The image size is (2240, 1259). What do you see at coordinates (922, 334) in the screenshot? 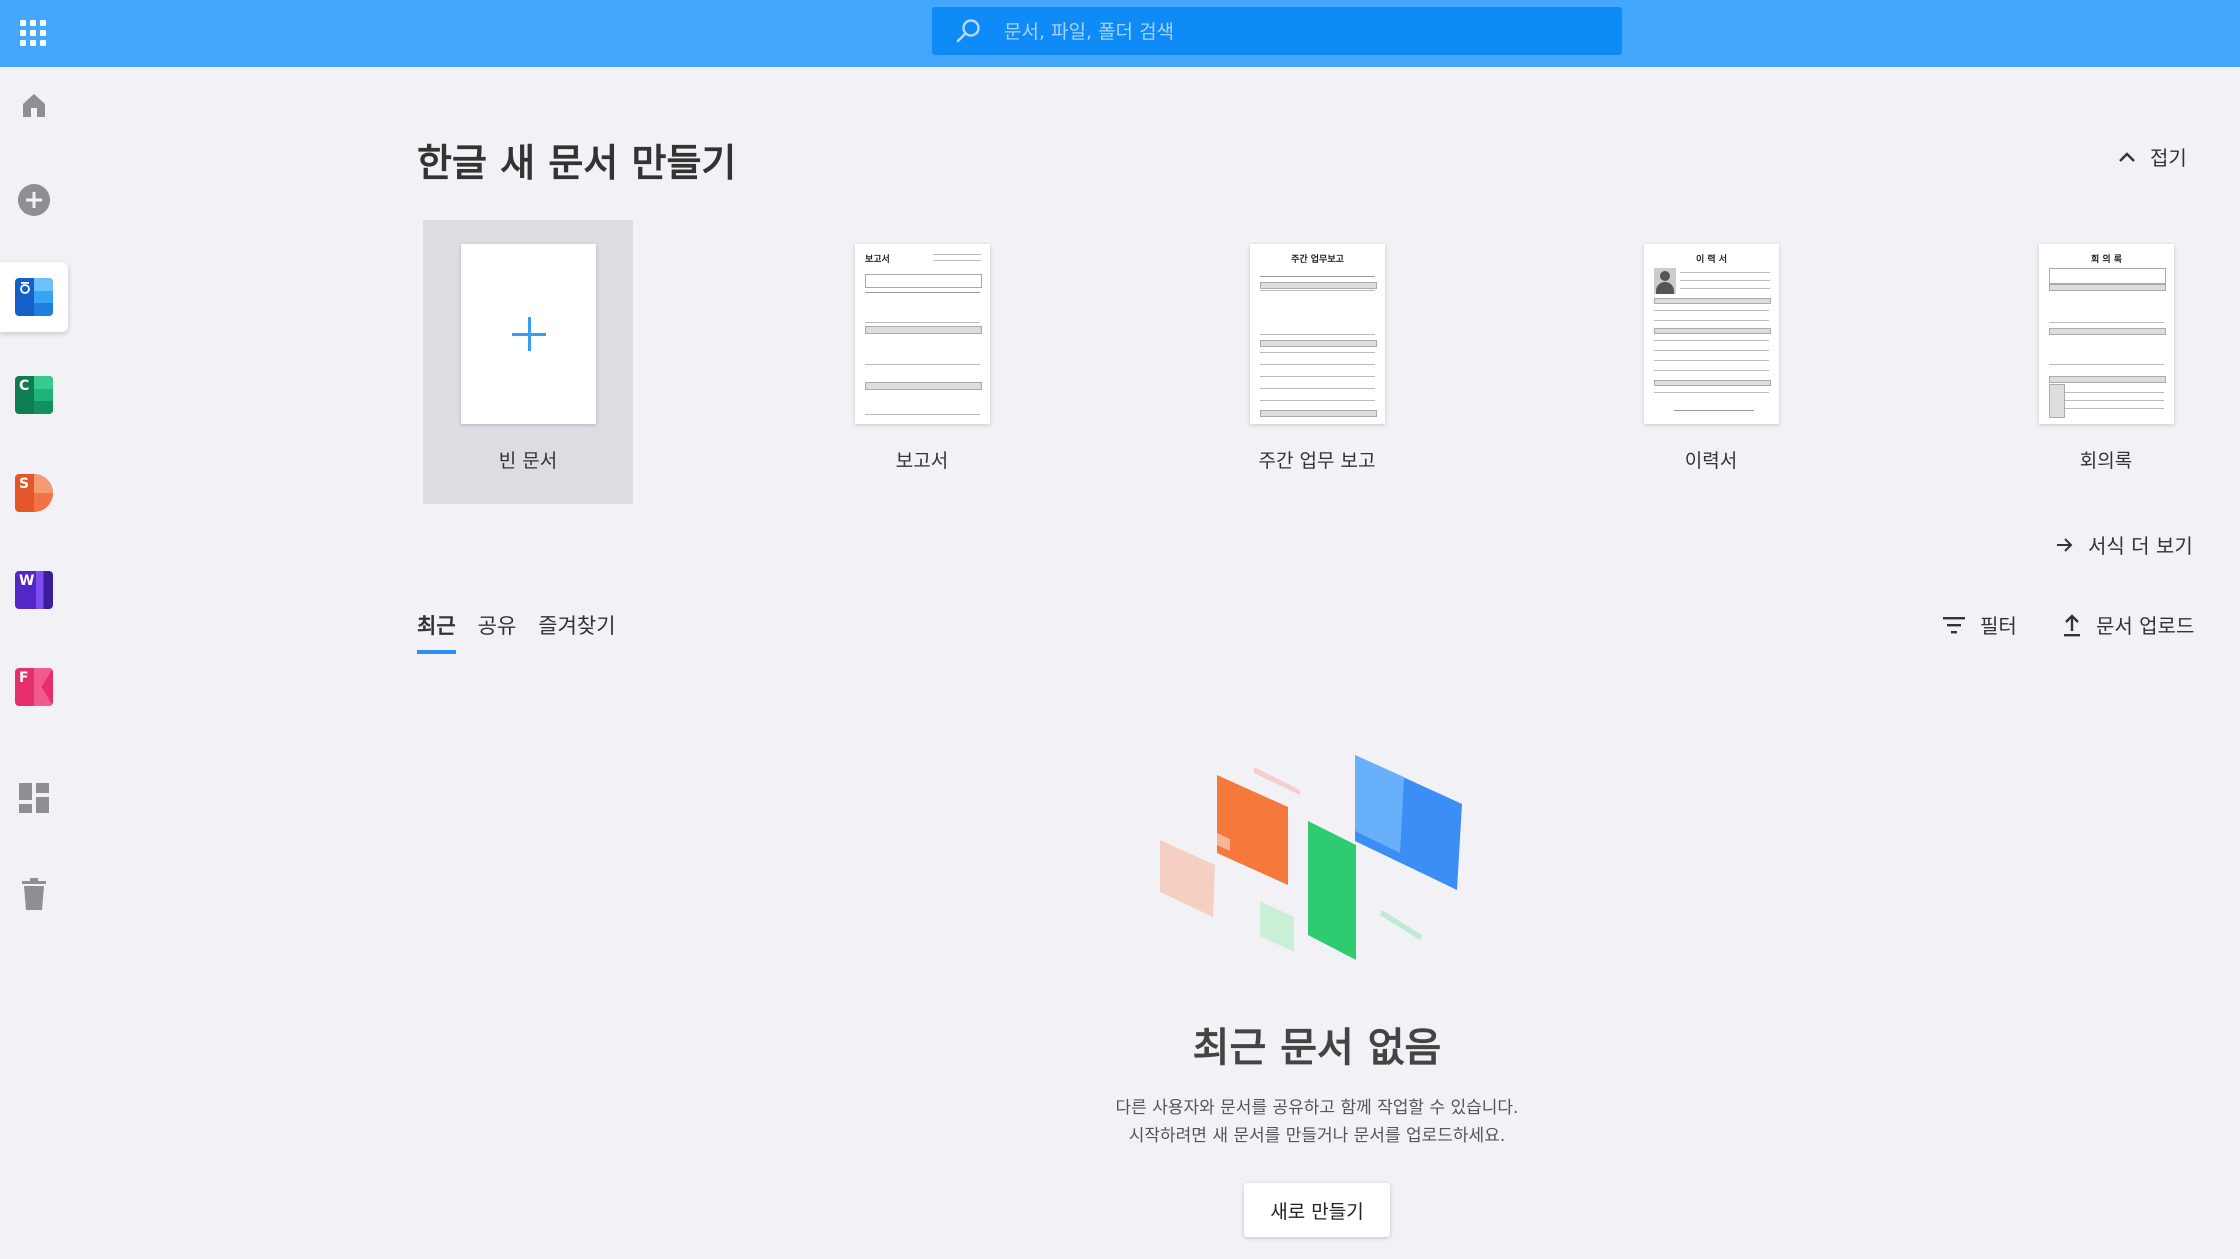
I see `template-thumbnail: 보고서` at bounding box center [922, 334].